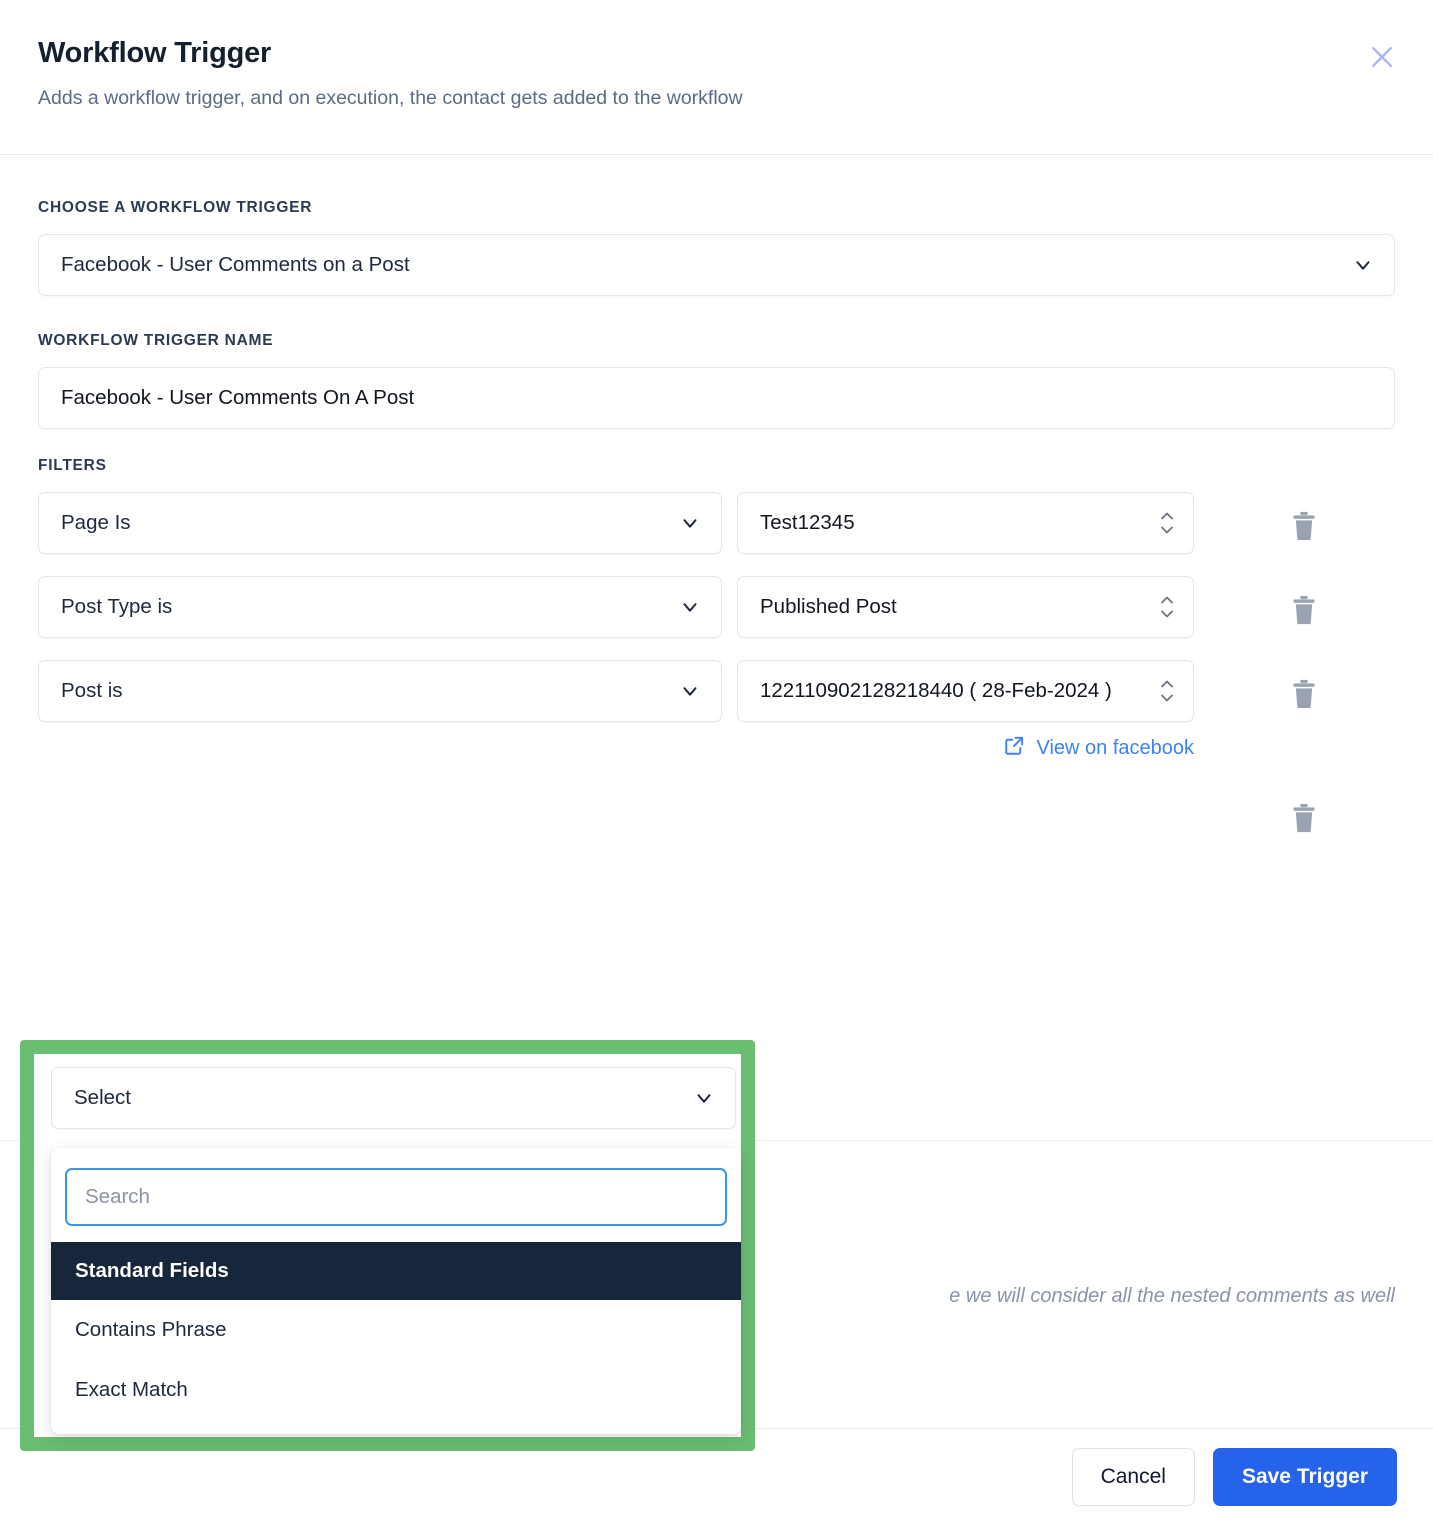 This screenshot has height=1525, width=1433. I want to click on search-input, so click(396, 1197).